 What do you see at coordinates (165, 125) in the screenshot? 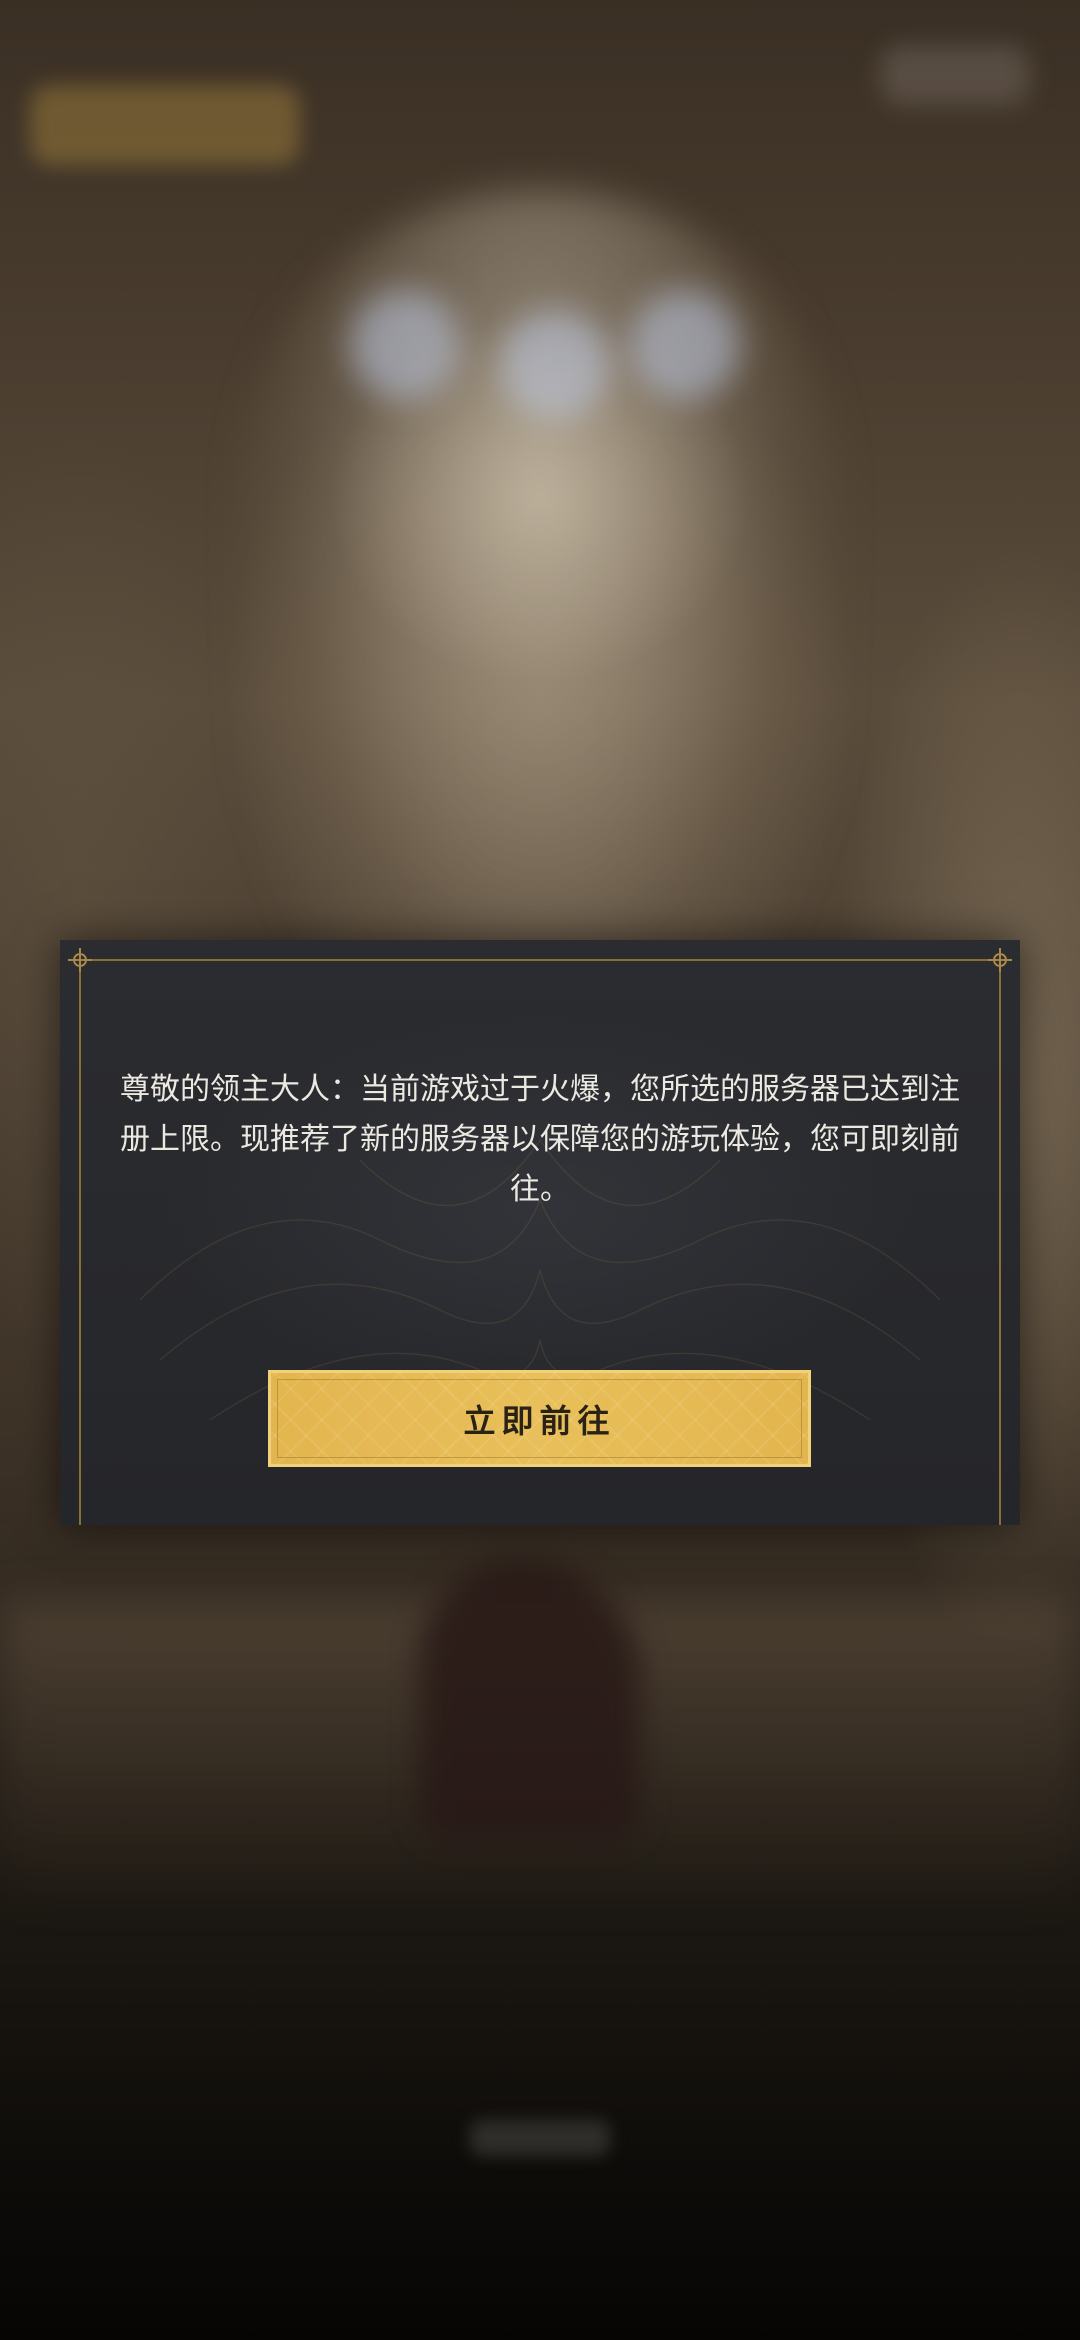
I see `blurred-game-logo` at bounding box center [165, 125].